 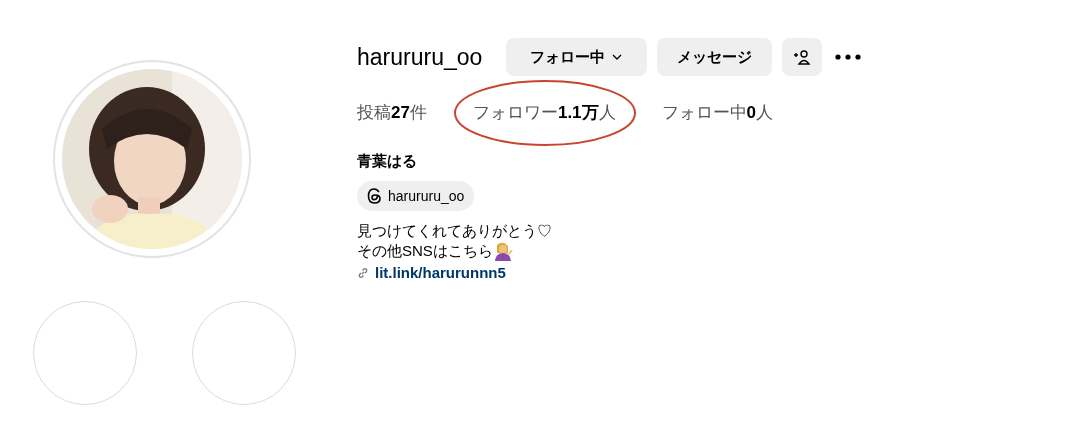 What do you see at coordinates (152, 159) in the screenshot?
I see `avatar` at bounding box center [152, 159].